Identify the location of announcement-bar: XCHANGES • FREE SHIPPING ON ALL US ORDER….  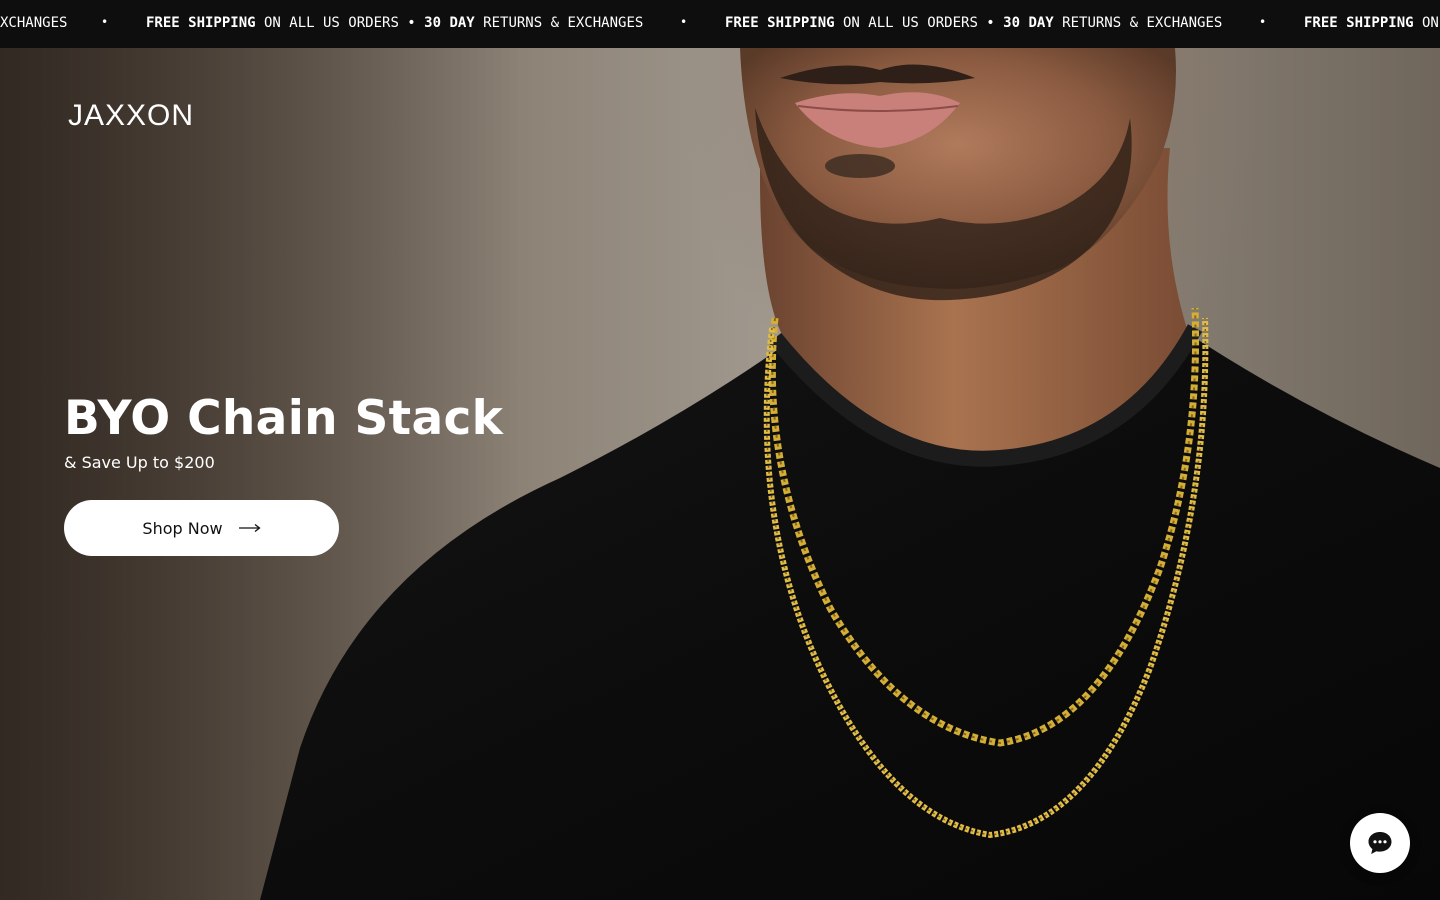
(720, 24).